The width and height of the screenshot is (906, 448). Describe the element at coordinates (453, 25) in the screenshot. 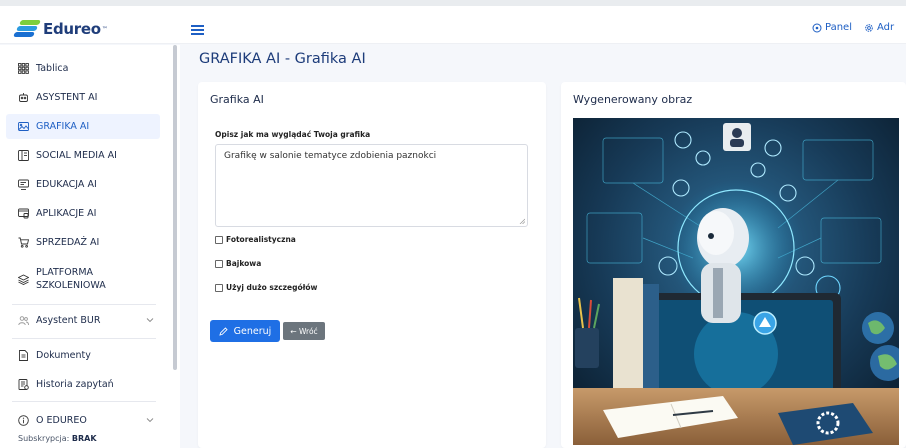

I see `top-bar` at that location.